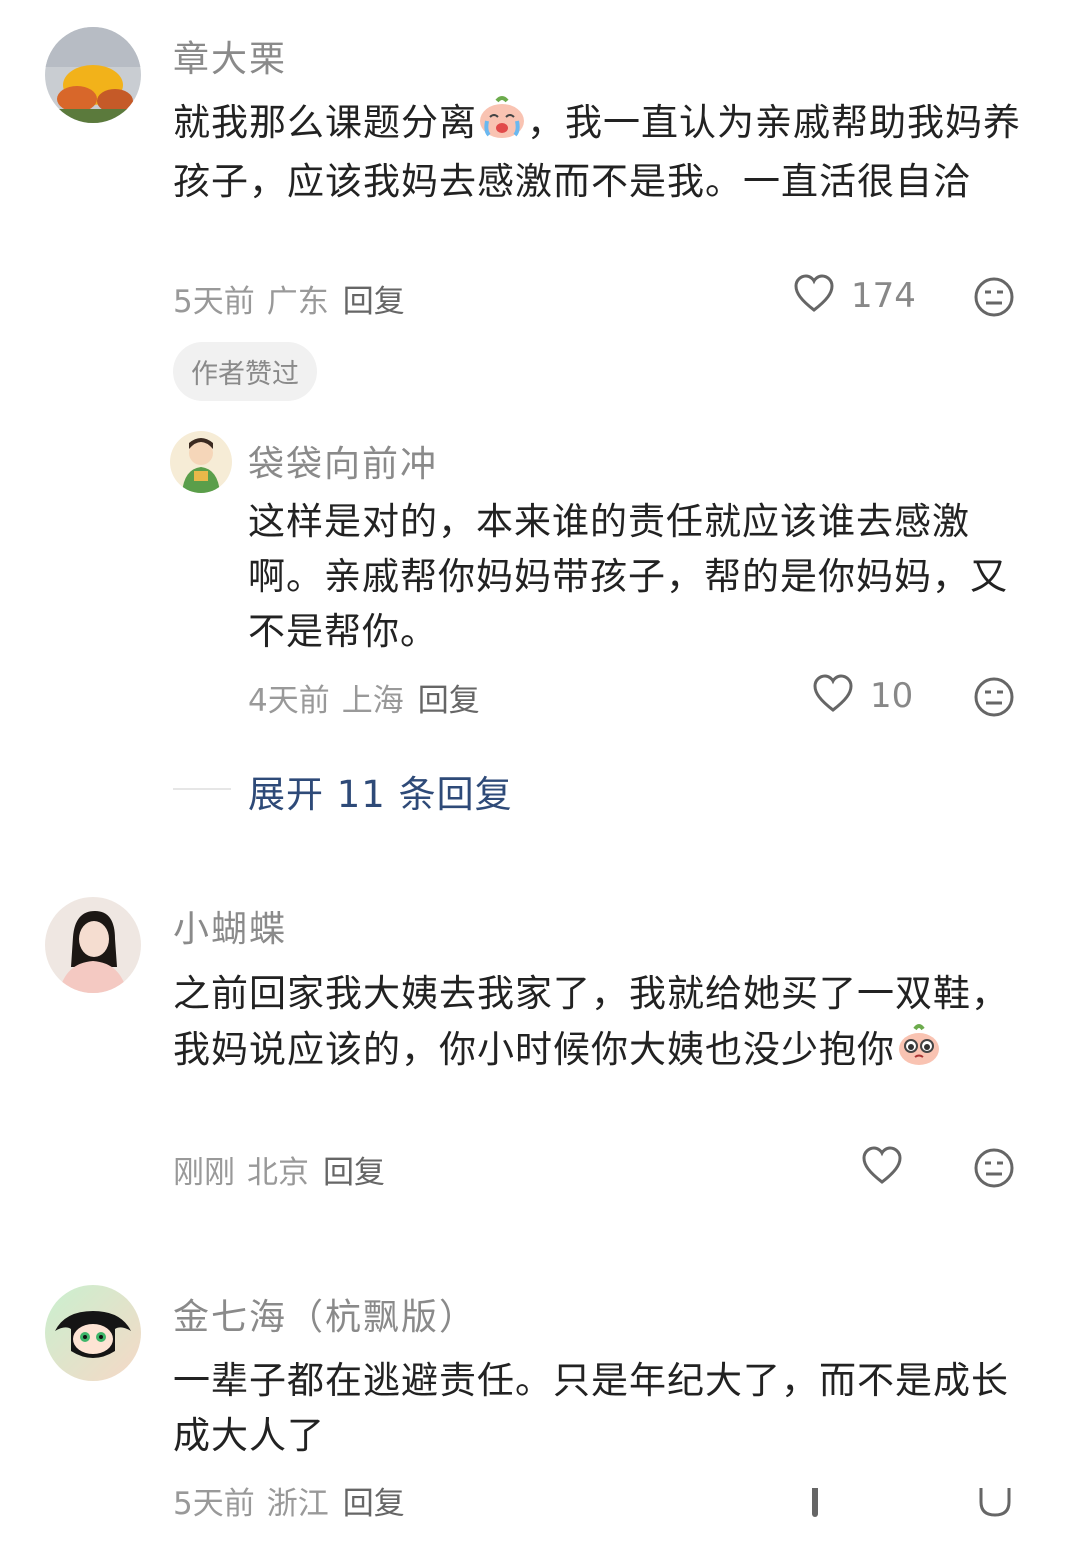 Image resolution: width=1080 pixels, height=1544 pixels. Describe the element at coordinates (230, 926) in the screenshot. I see `username: 小蝴蝶` at that location.